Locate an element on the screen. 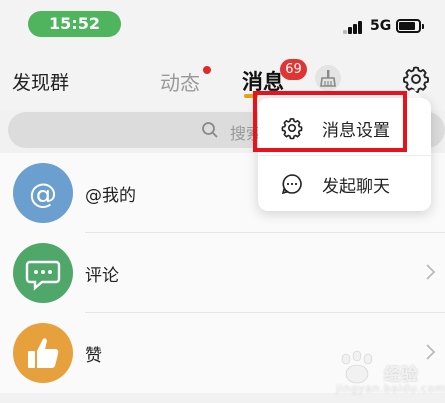 The image size is (445, 403). paw-logo-icon is located at coordinates (357, 367).